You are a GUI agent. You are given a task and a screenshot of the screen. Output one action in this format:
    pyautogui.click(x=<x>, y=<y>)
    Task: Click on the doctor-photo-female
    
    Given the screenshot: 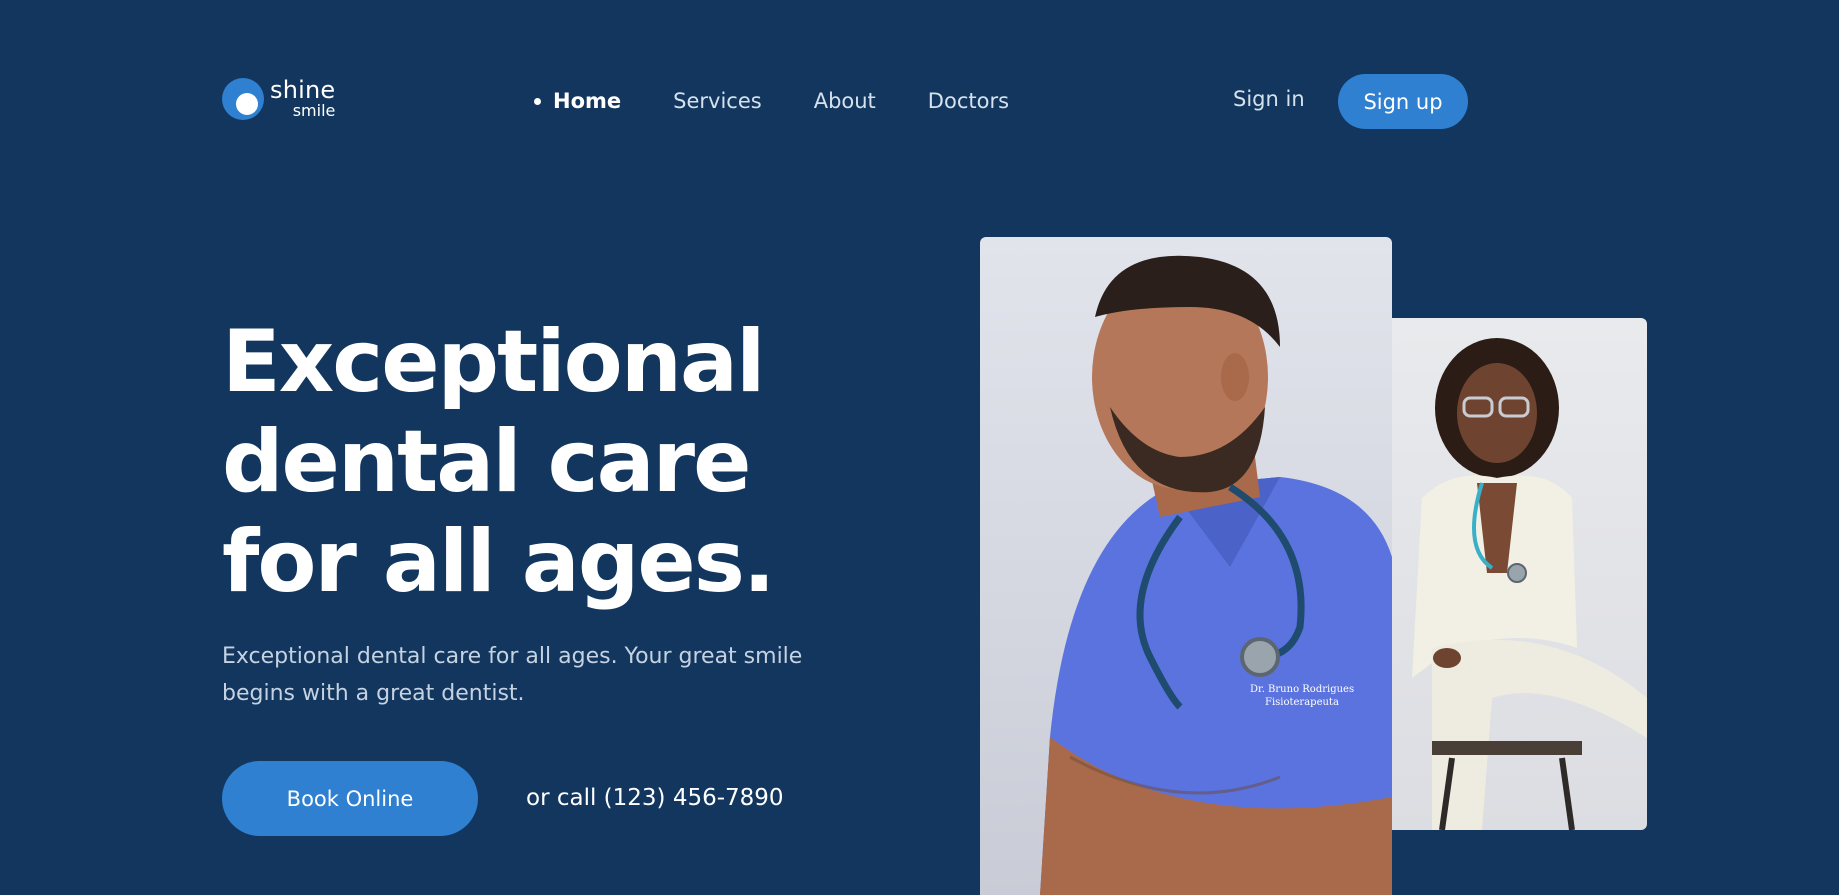 What is the action you would take?
    pyautogui.click(x=1519, y=574)
    